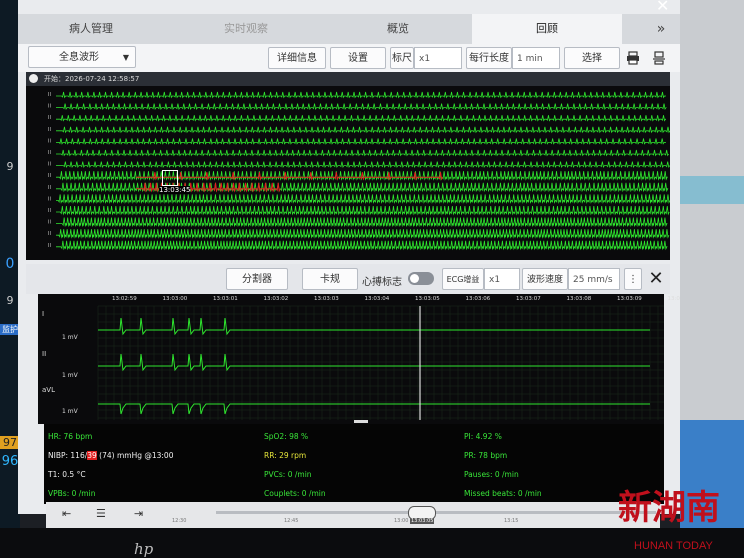 The image size is (744, 558). Describe the element at coordinates (401, 521) in the screenshot. I see `timeline-tick-3: 13:00` at that location.